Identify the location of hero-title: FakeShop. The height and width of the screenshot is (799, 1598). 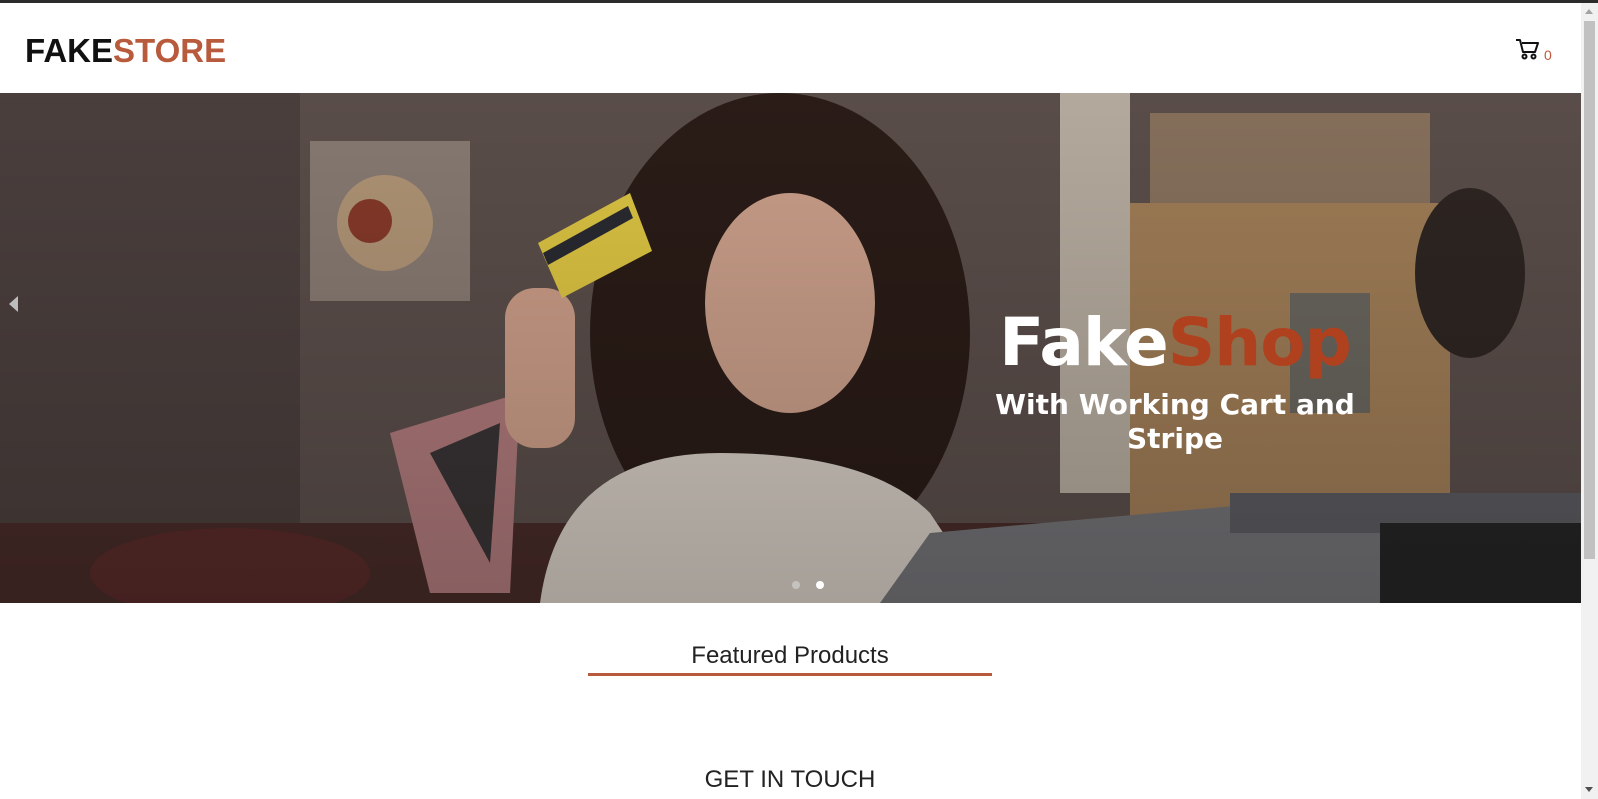
(1175, 343).